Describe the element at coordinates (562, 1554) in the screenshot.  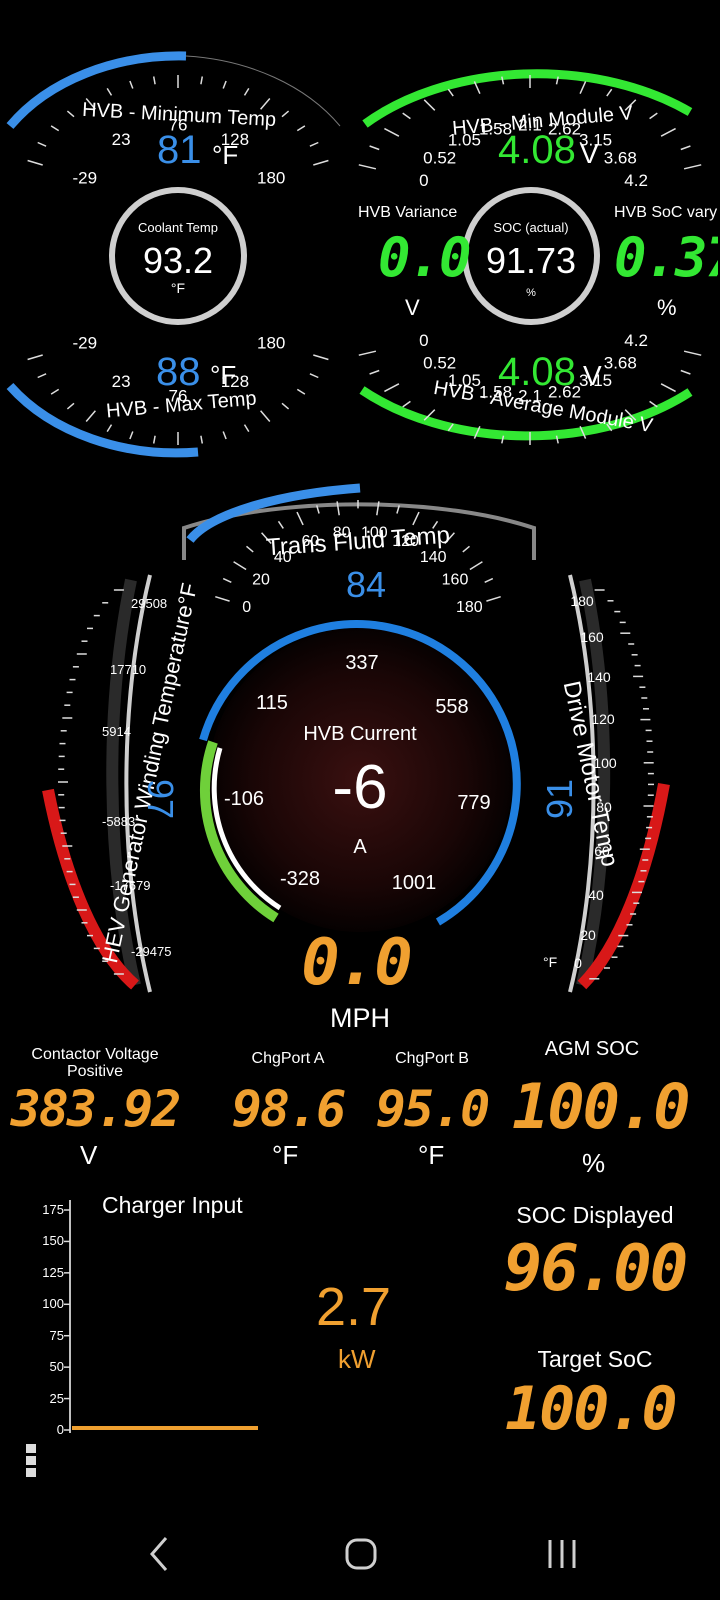
I see `recents-icon` at that location.